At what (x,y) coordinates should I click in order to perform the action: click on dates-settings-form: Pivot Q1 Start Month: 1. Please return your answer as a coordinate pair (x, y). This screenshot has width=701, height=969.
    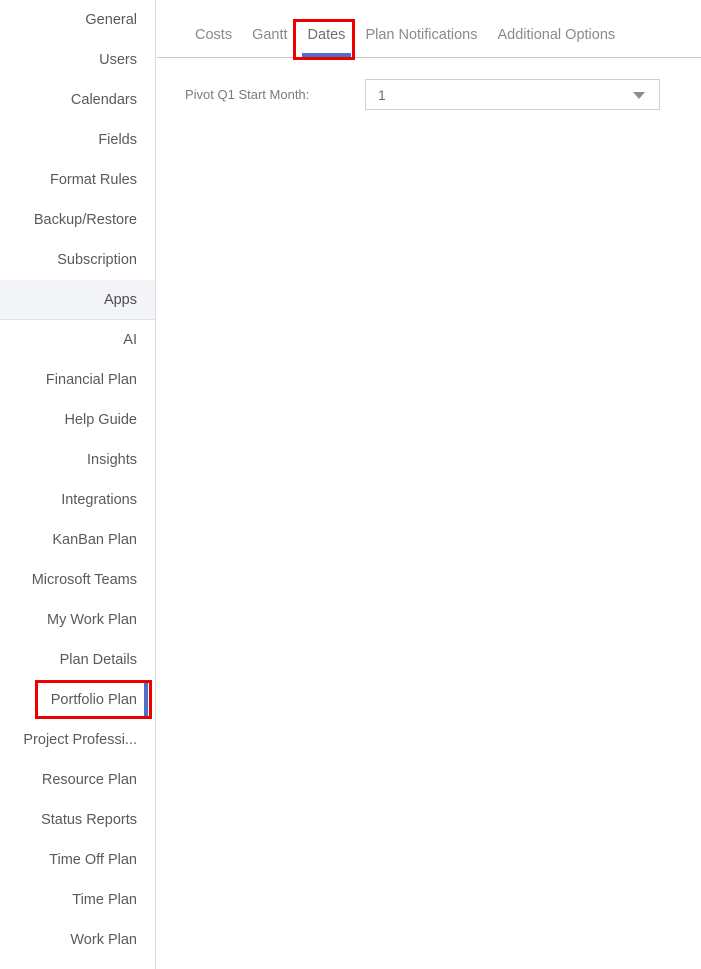
    Looking at the image, I should click on (429, 84).